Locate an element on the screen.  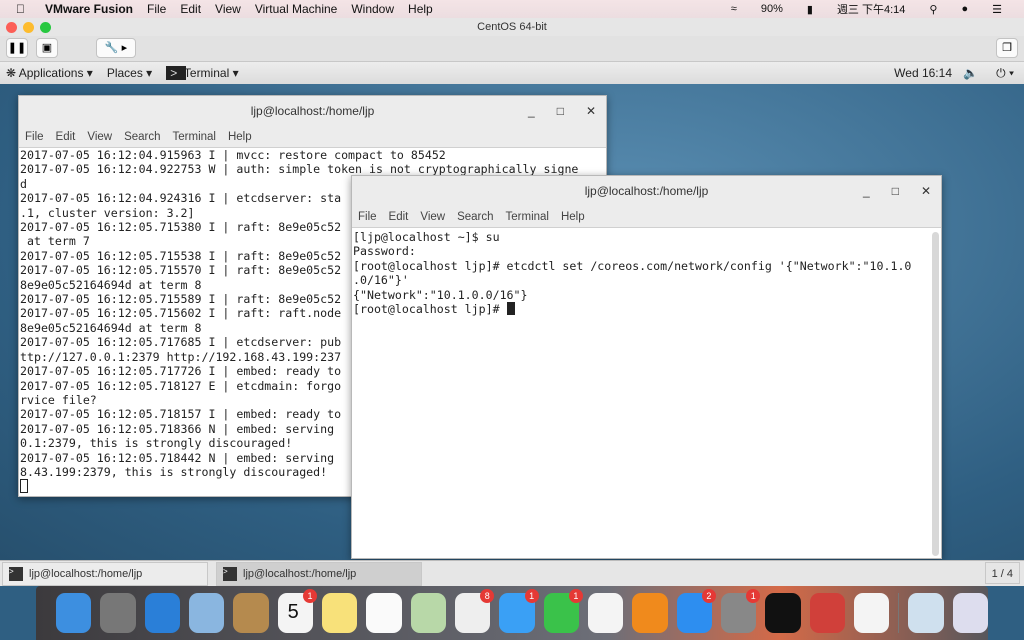
dock-separator is located at coordinates (899, 613).